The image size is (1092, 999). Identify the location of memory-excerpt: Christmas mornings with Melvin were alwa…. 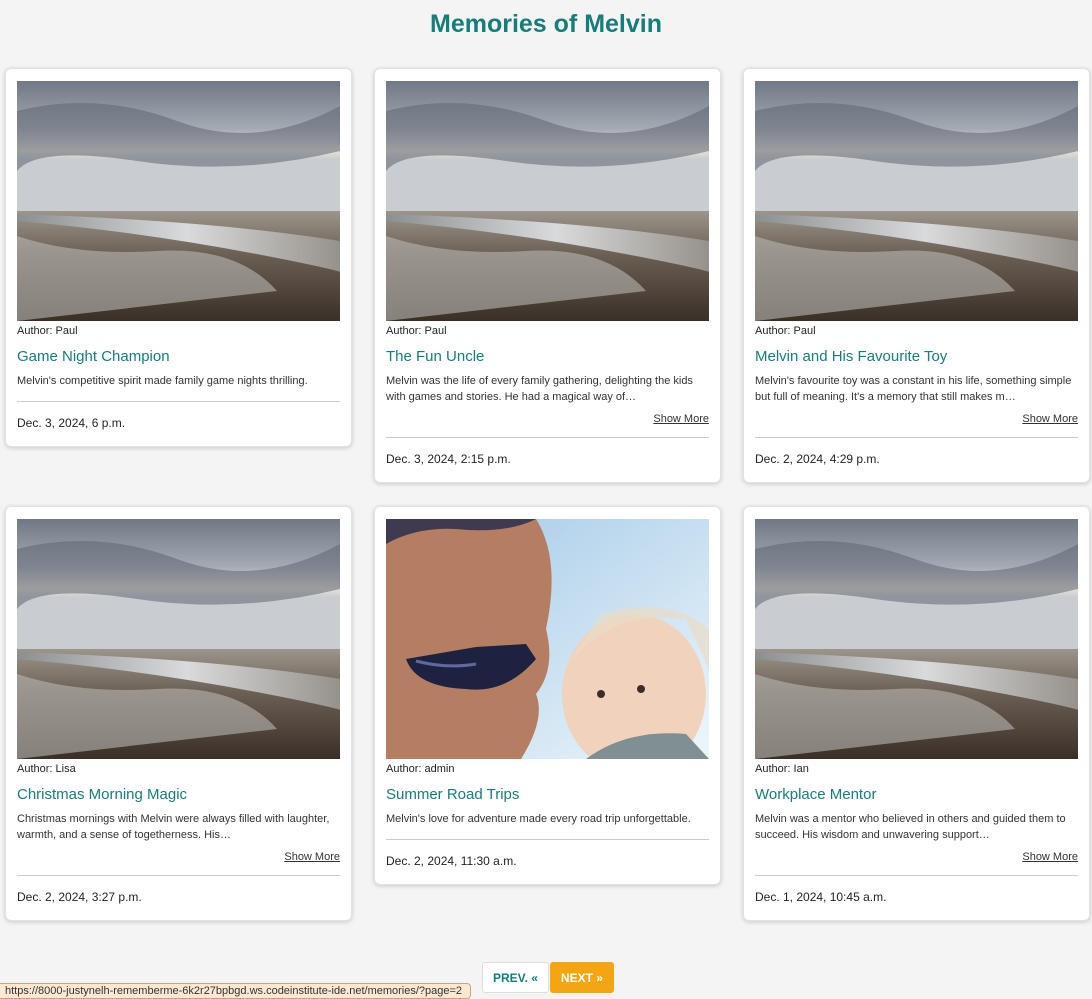
(173, 827).